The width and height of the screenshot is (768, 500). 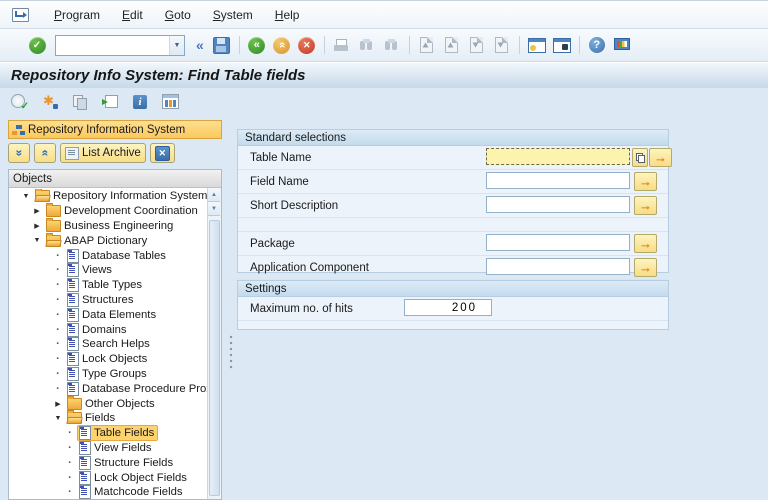 I want to click on tree-item: · Lock Objects, so click(x=108, y=359).